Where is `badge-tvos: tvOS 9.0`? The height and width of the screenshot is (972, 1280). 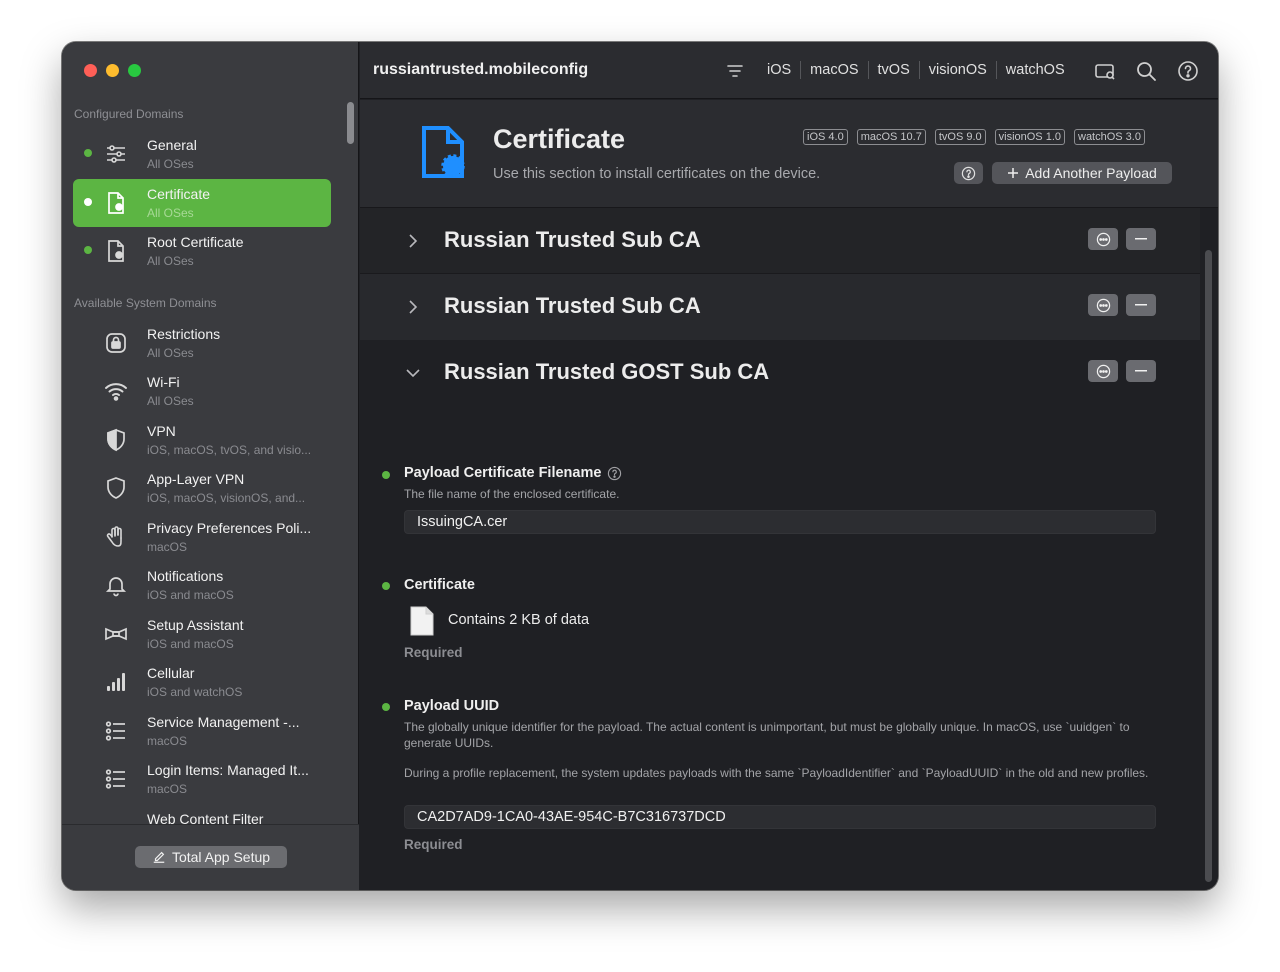 badge-tvos: tvOS 9.0 is located at coordinates (960, 137).